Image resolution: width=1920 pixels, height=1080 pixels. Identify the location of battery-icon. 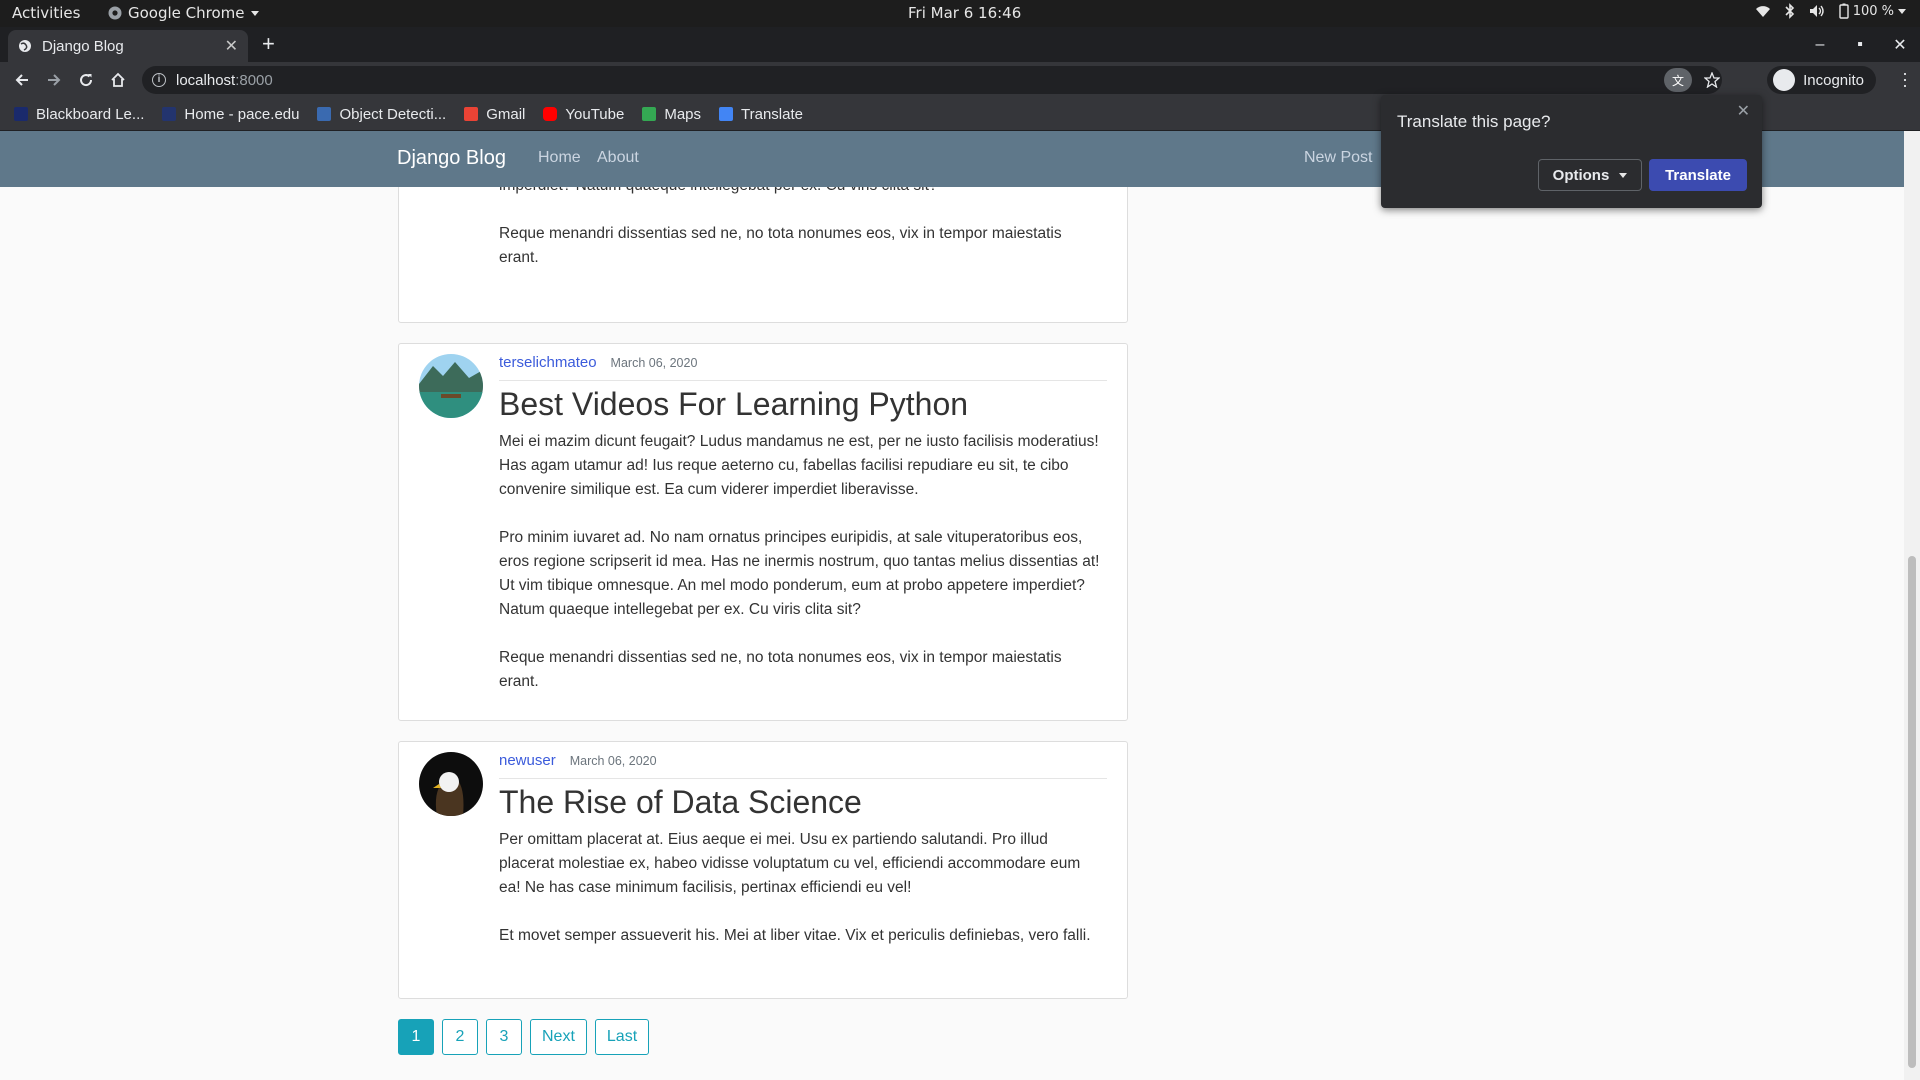
(1843, 11).